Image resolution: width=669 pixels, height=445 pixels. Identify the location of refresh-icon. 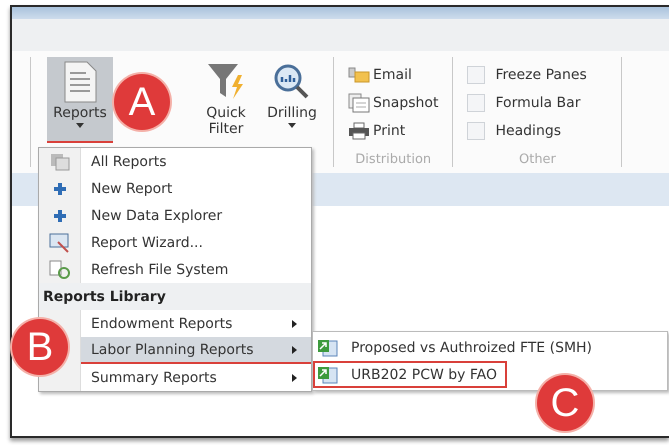
(60, 270).